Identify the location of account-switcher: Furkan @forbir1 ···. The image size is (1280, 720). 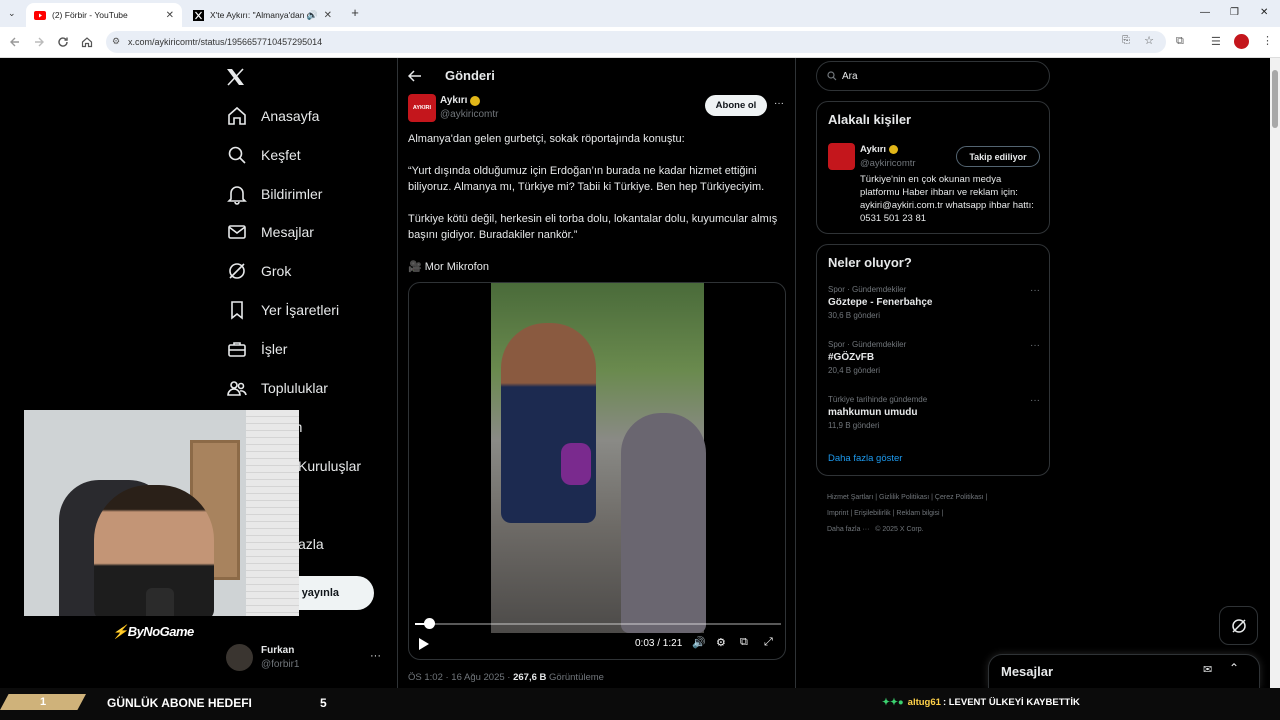
(306, 658).